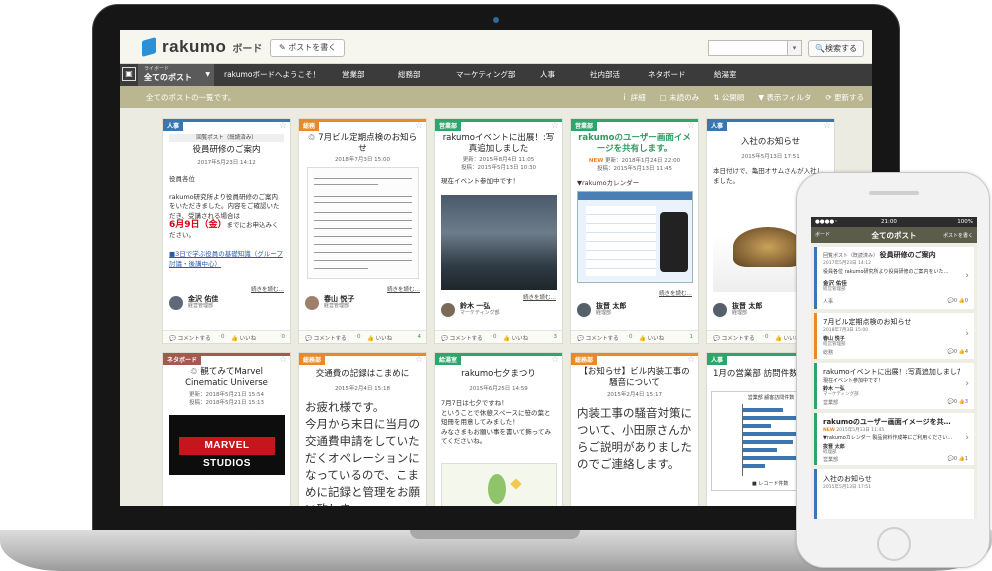  I want to click on tab-eigyo: 営業部, so click(370, 75).